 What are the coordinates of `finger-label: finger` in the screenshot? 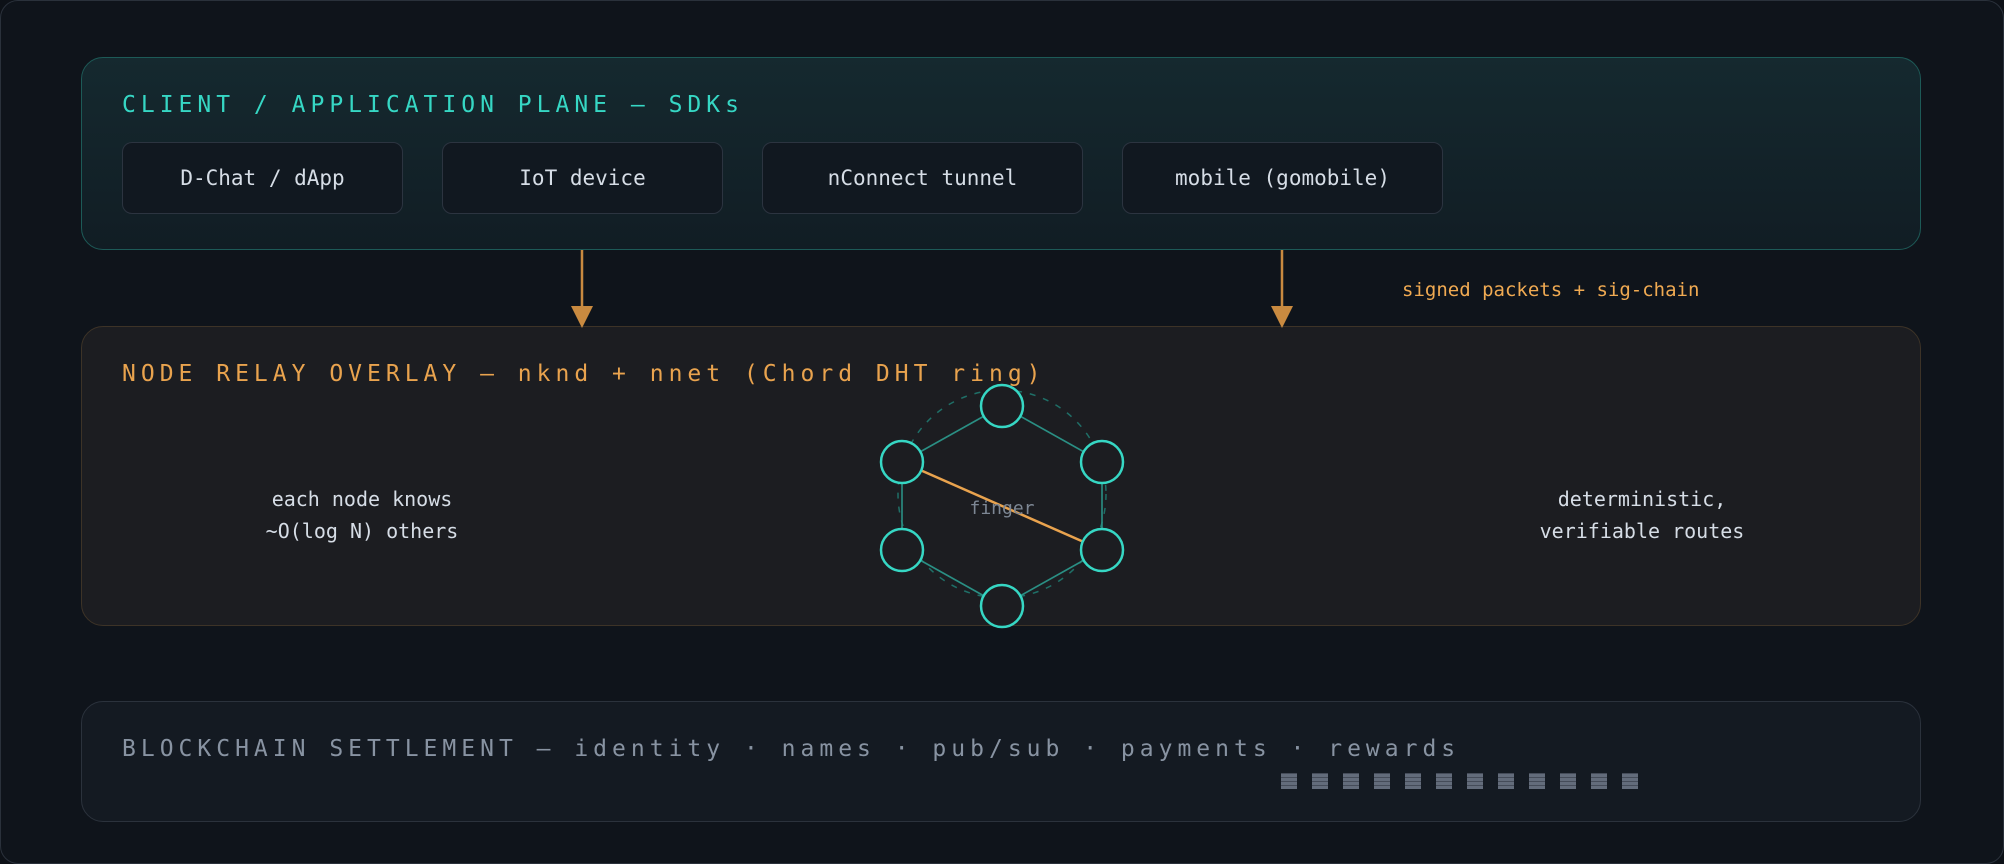 It's located at (1001, 508).